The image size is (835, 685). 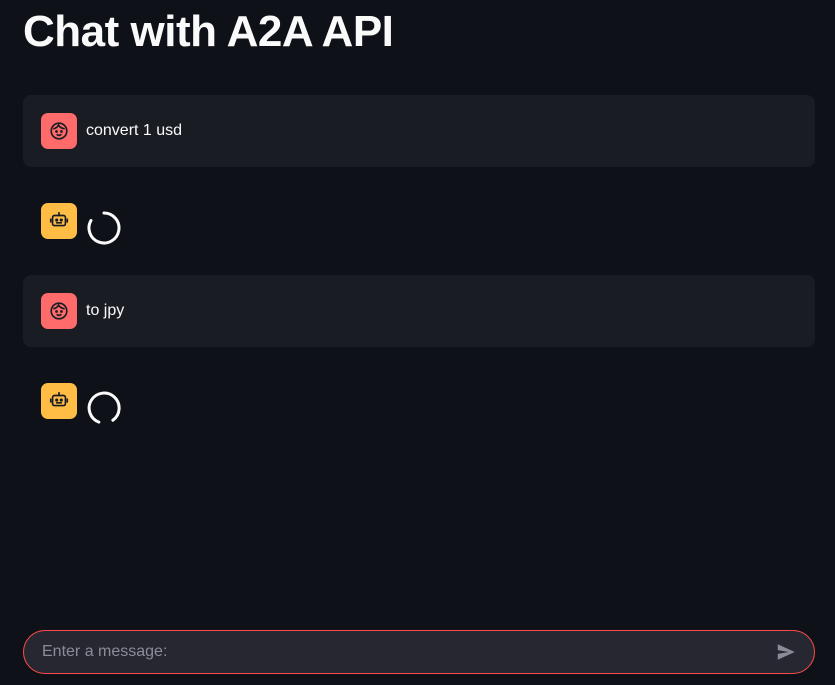 What do you see at coordinates (419, 131) in the screenshot?
I see `chat-message-user: convert 1 usd` at bounding box center [419, 131].